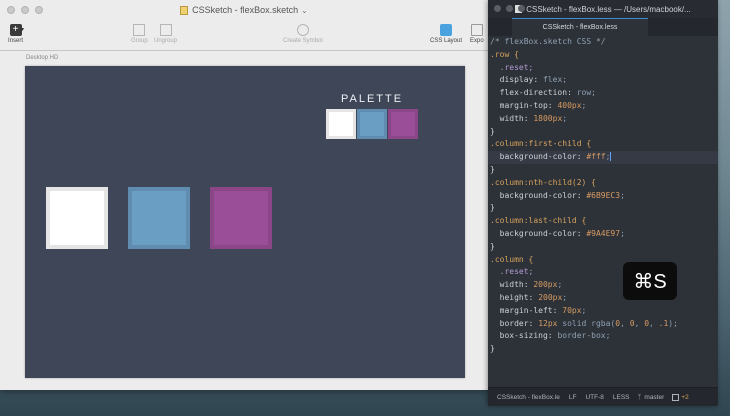 The image size is (730, 416). I want to click on editor-tab-bar: CSSketch - flexBox.less, so click(603, 27).